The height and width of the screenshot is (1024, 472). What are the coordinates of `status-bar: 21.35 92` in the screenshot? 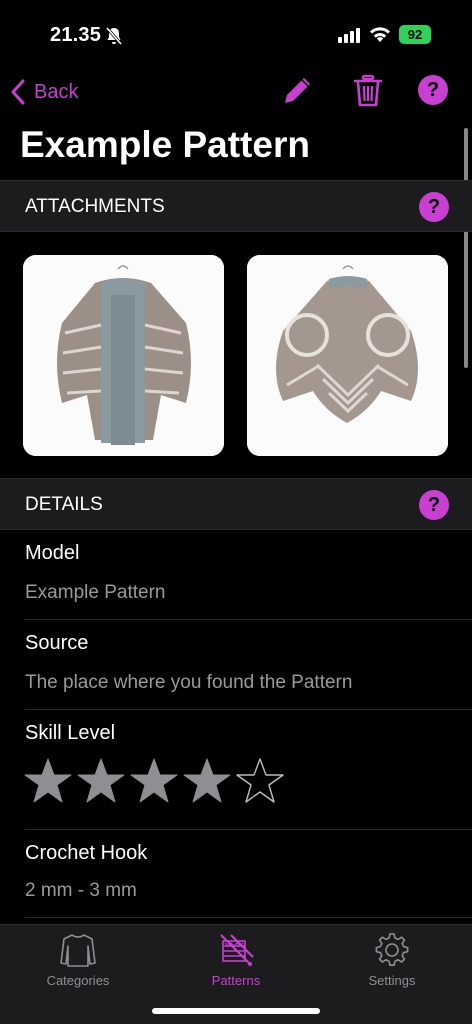 It's located at (236, 35).